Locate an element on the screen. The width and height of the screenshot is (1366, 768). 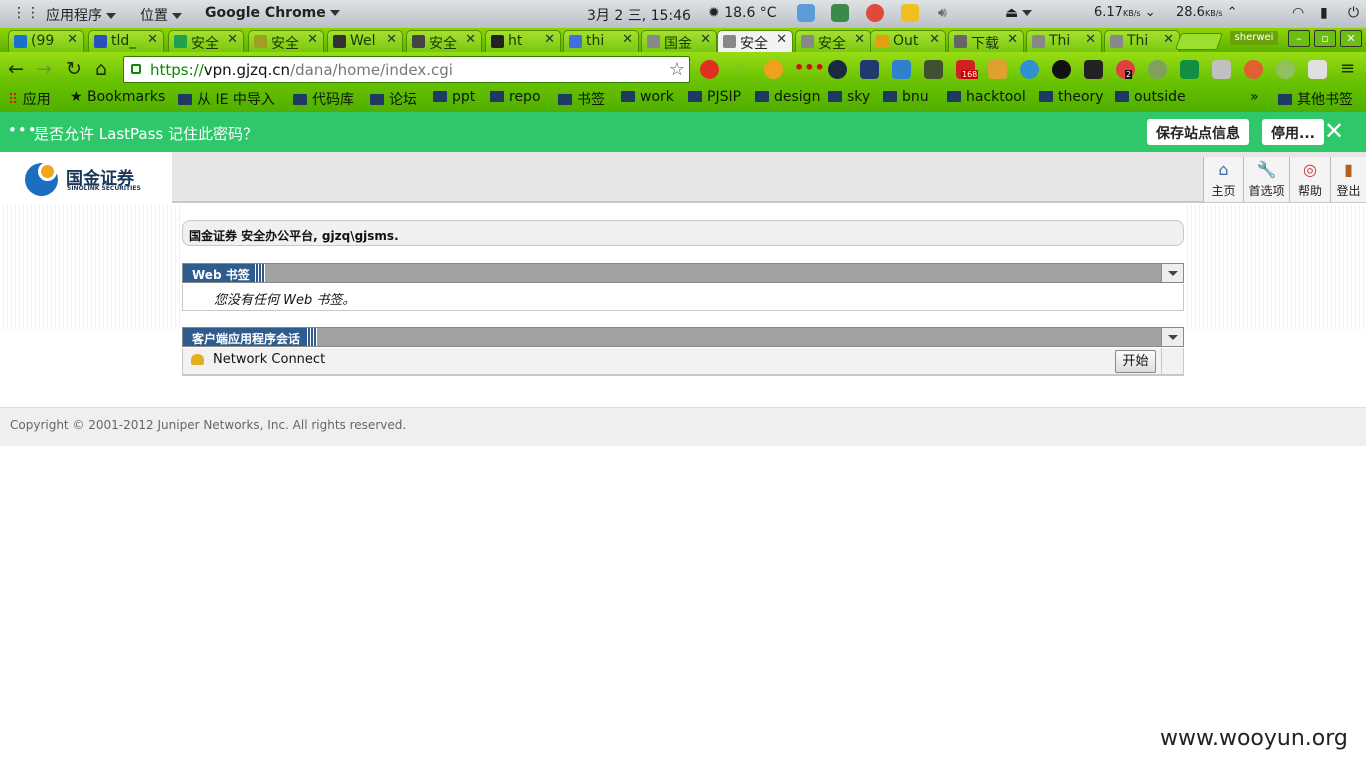
bulb-extension-icon is located at coordinates (1061, 69).